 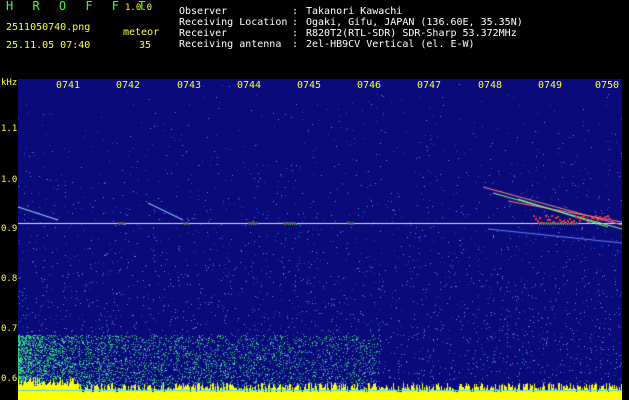 I want to click on info-key-antenna: Receiving antenna, so click(x=230, y=44).